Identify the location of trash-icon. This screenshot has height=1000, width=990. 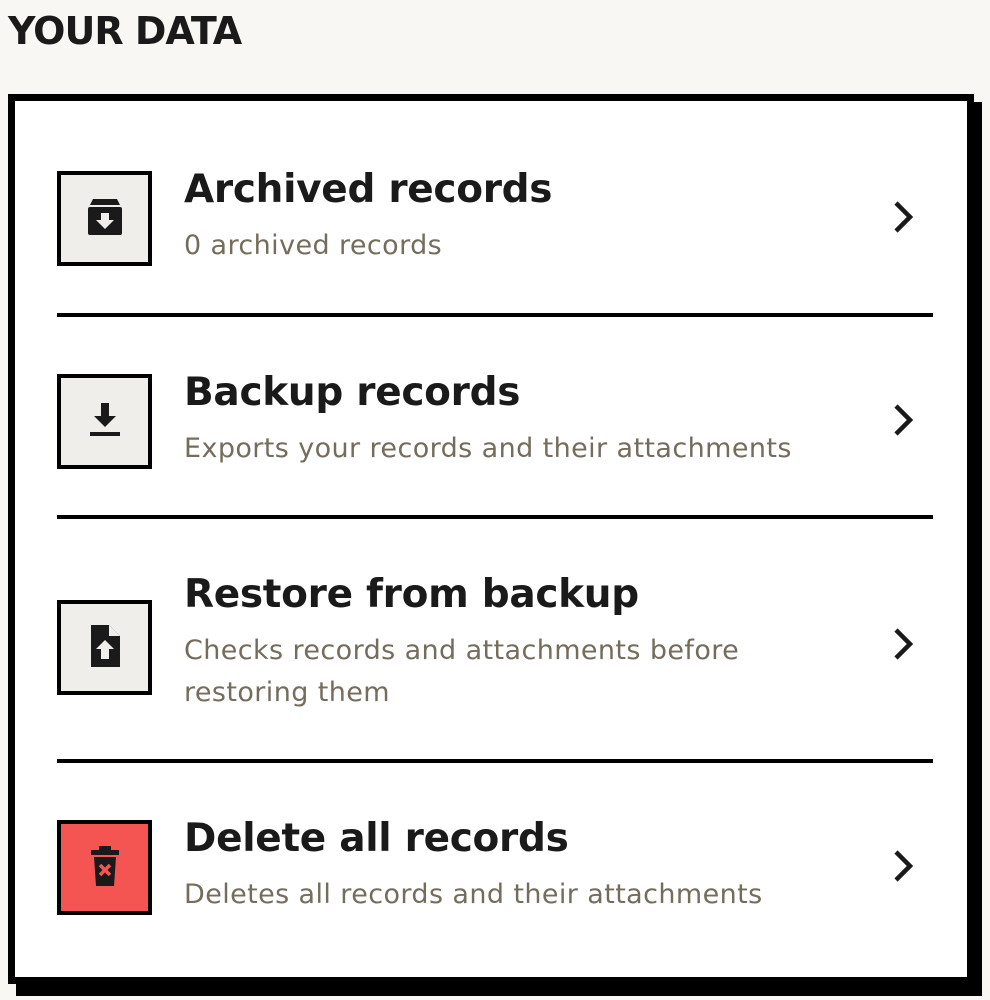
(105, 868).